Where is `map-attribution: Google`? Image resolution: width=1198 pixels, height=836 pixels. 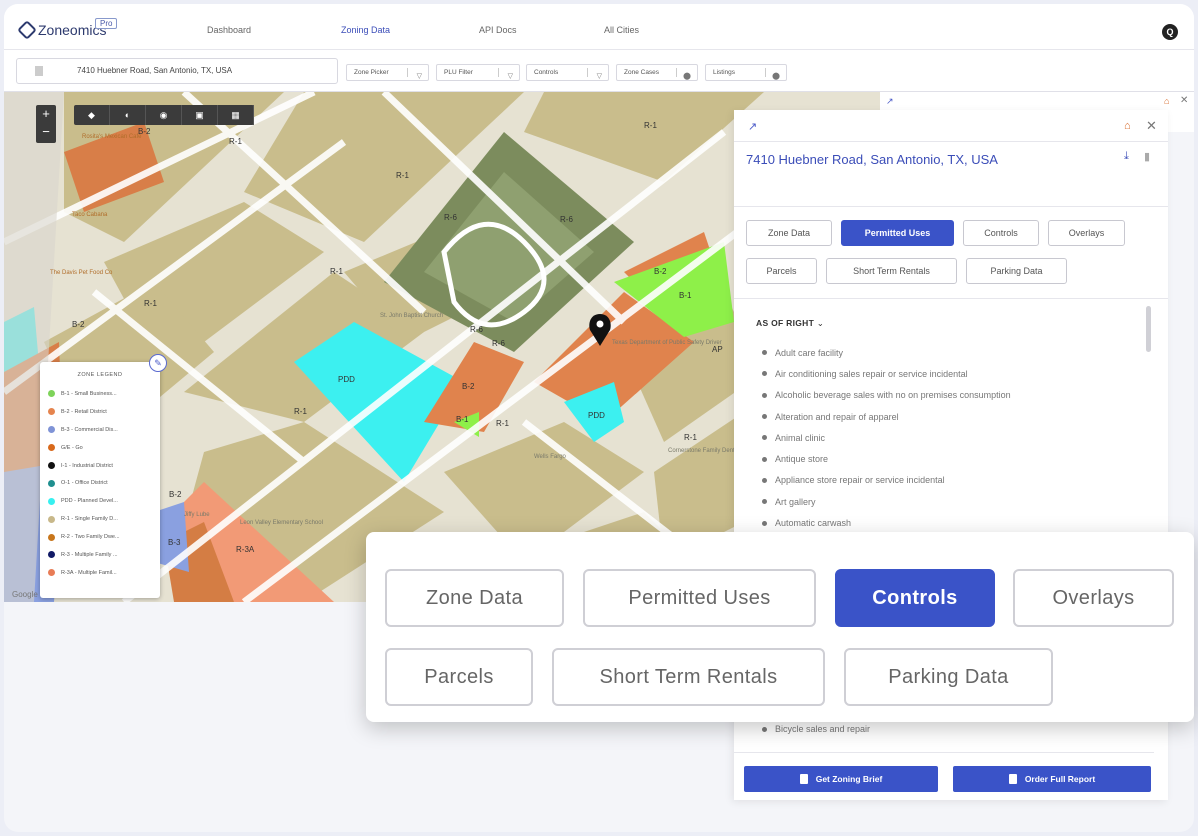 map-attribution: Google is located at coordinates (25, 594).